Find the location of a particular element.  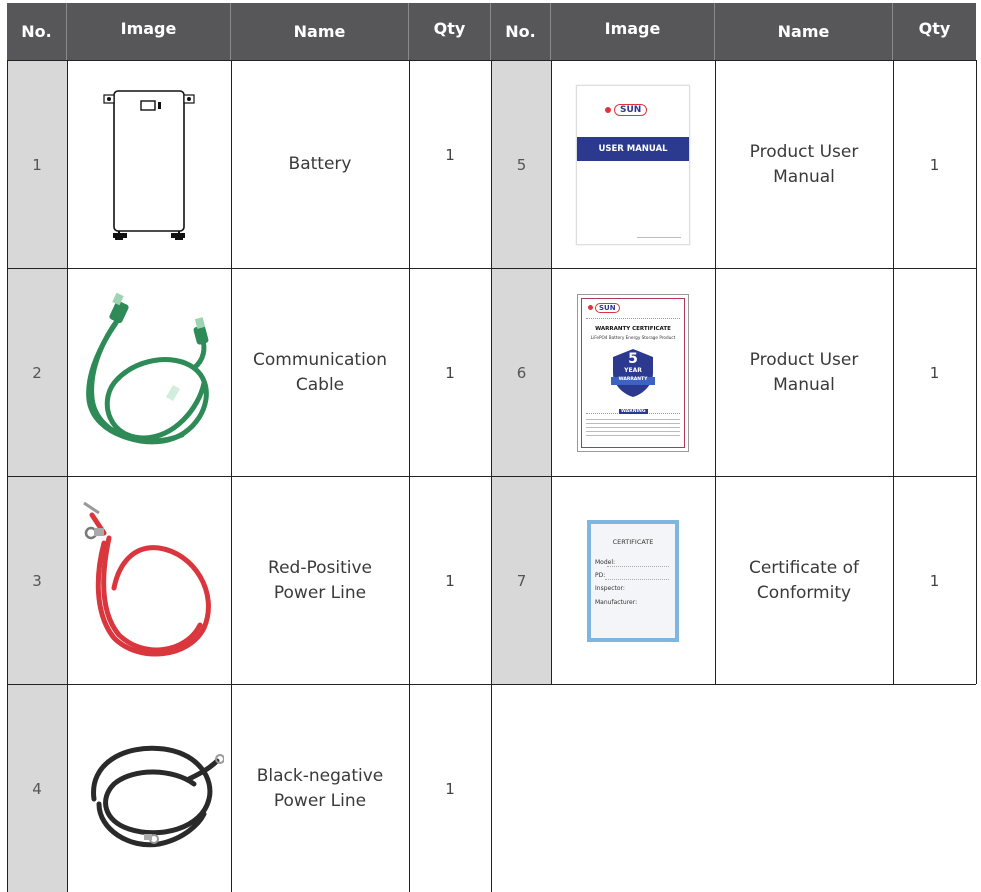

certificate-field: Model: is located at coordinates (605, 562).